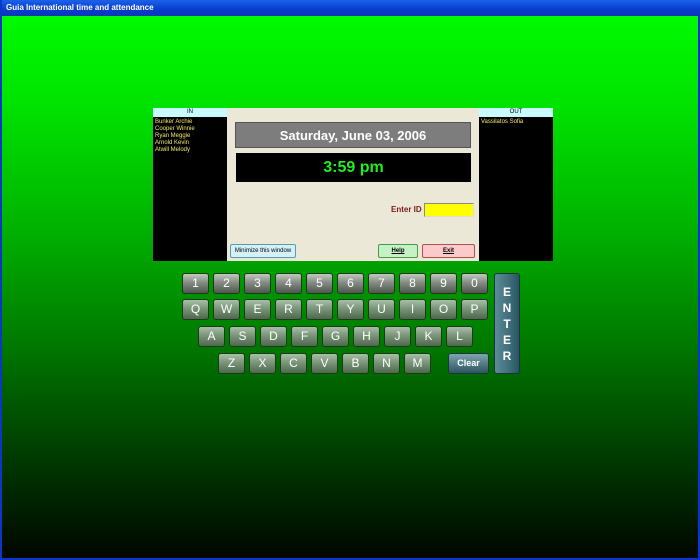 Image resolution: width=700 pixels, height=560 pixels. What do you see at coordinates (288, 283) in the screenshot?
I see `key-4: 4` at bounding box center [288, 283].